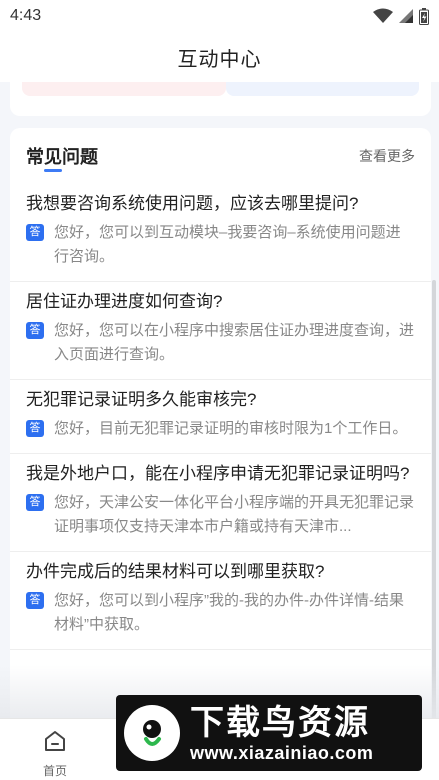 This screenshot has width=439, height=780. I want to click on signal-icon, so click(406, 16).